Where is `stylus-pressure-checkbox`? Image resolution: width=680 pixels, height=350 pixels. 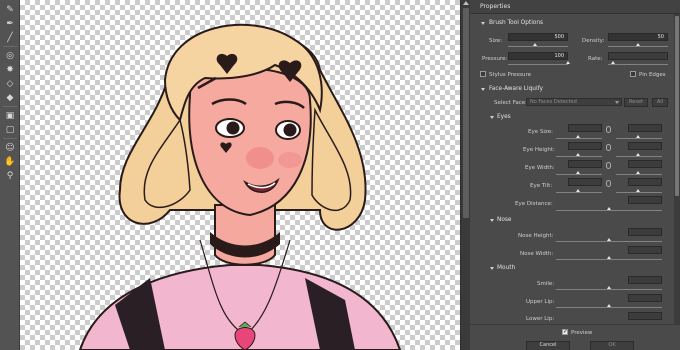
stylus-pressure-checkbox is located at coordinates (483, 74).